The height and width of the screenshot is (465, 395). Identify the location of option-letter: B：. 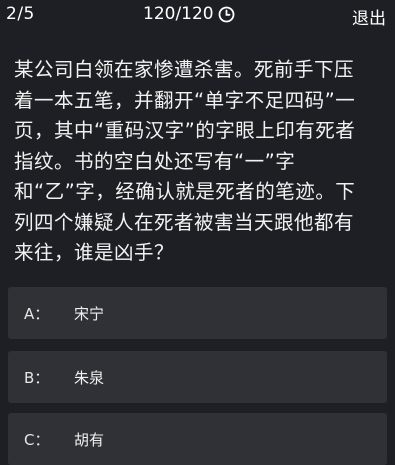
(37, 377).